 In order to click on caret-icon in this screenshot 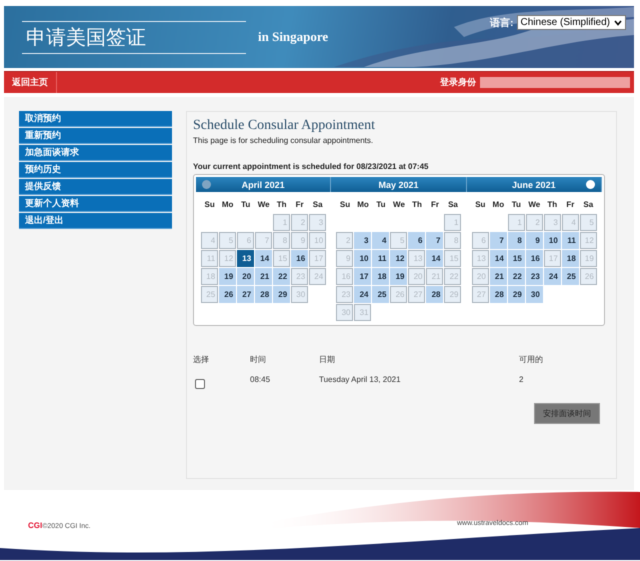, I will do `click(618, 23)`.